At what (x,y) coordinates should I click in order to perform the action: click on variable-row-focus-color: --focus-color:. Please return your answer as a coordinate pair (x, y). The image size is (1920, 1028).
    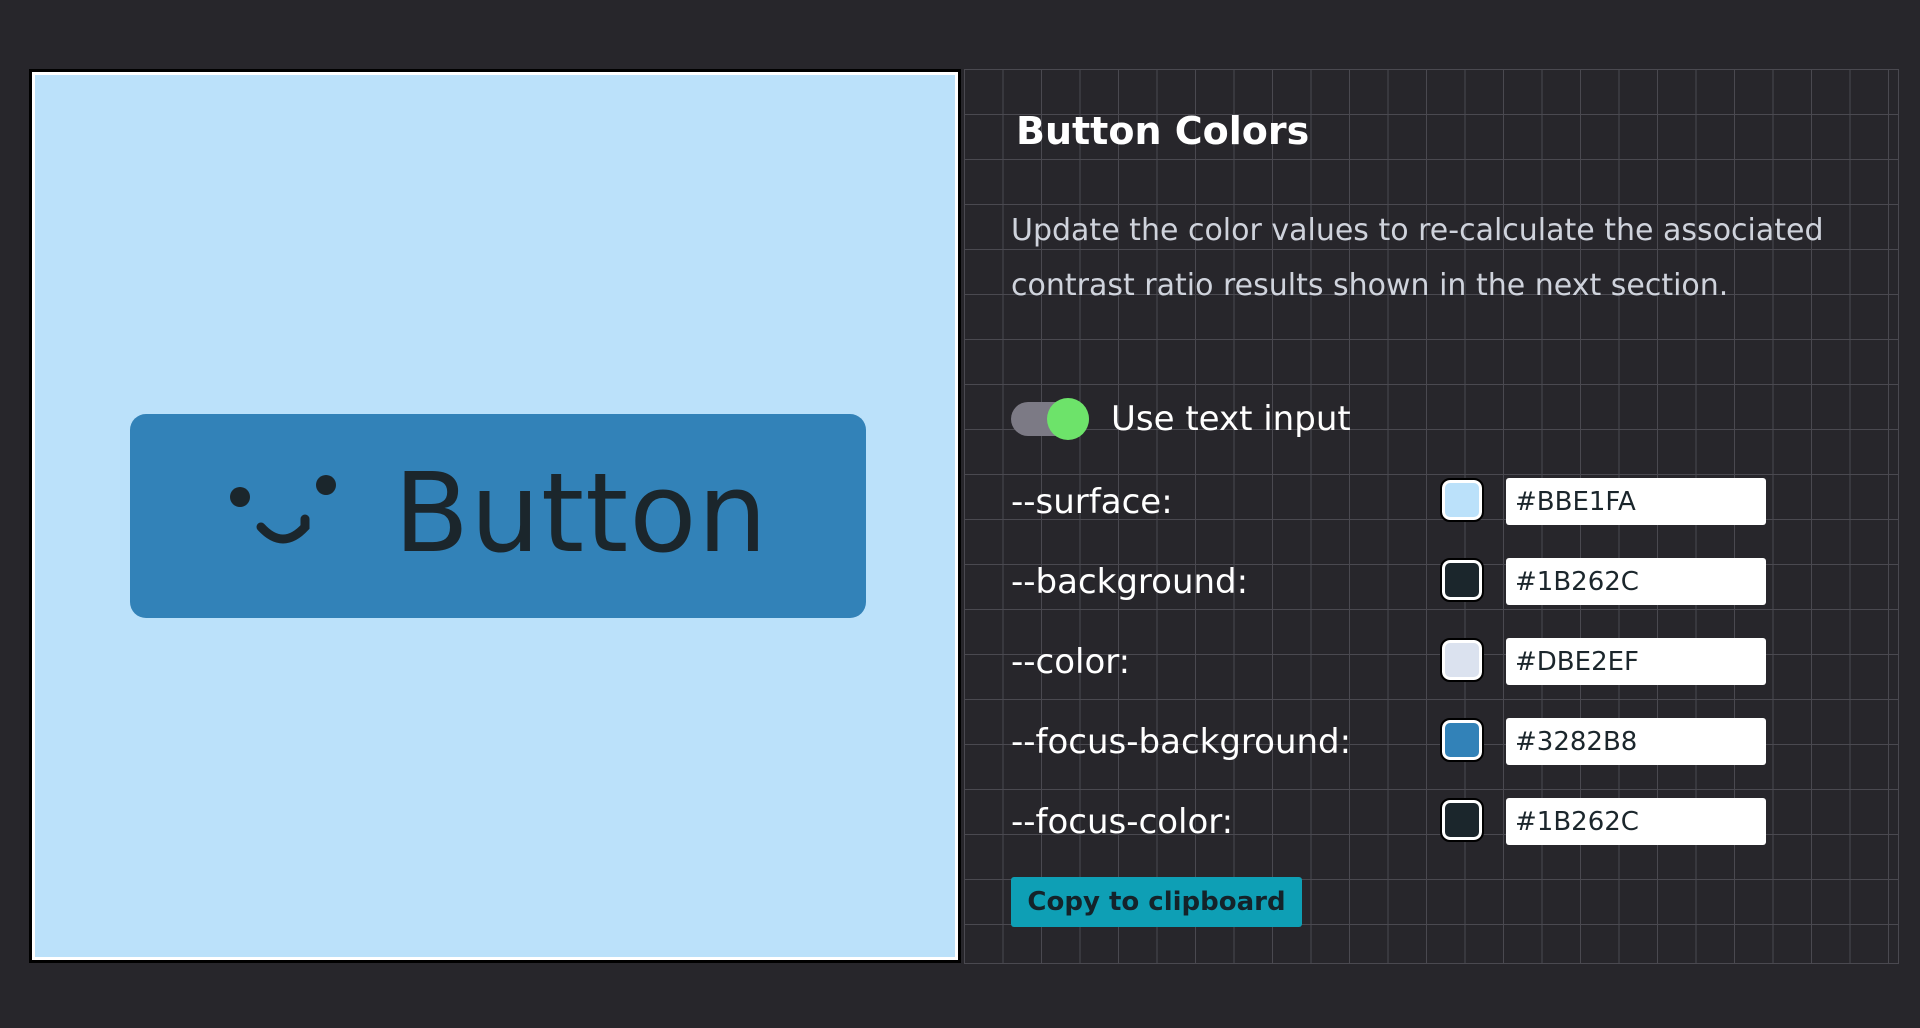
    Looking at the image, I should click on (1391, 824).